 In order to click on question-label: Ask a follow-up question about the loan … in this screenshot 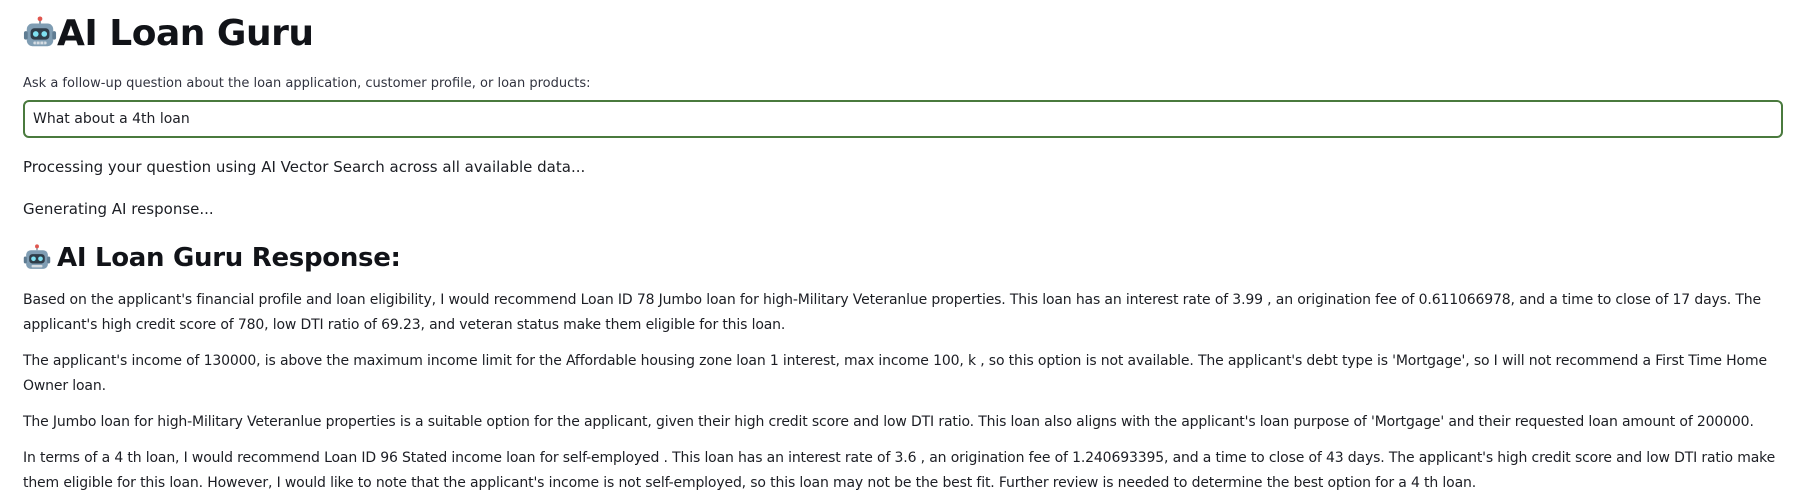, I will do `click(307, 83)`.